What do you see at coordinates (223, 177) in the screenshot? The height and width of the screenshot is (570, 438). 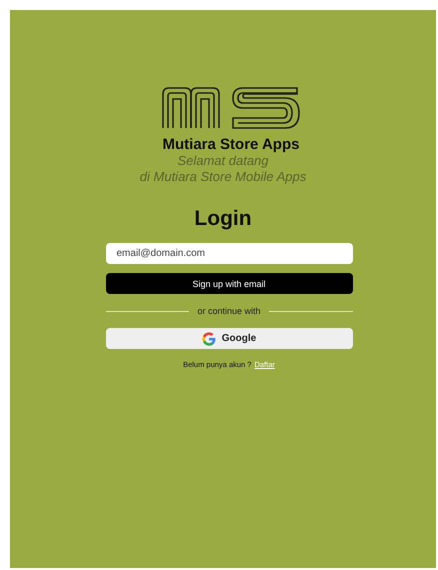 I see `welcome-text: di Mutiara Store Mobile Apps` at bounding box center [223, 177].